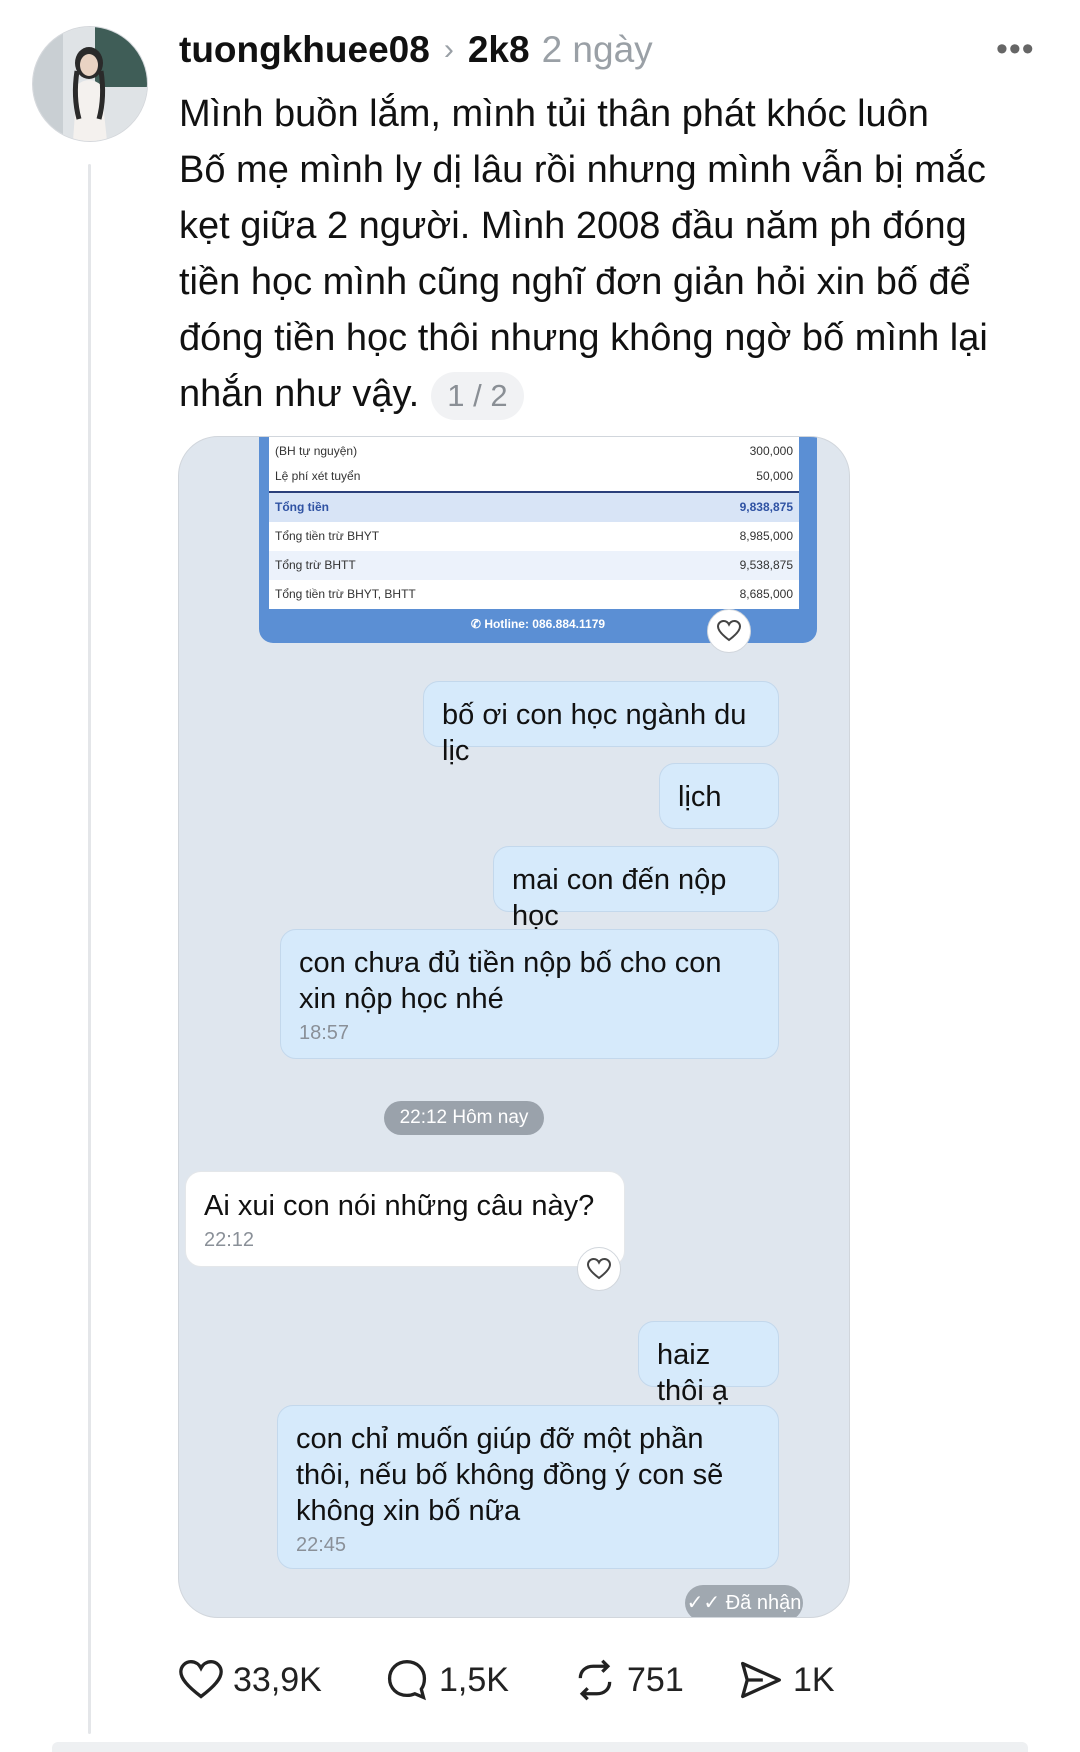 The width and height of the screenshot is (1080, 1752). Describe the element at coordinates (814, 1679) in the screenshot. I see `share-count: 1K` at that location.